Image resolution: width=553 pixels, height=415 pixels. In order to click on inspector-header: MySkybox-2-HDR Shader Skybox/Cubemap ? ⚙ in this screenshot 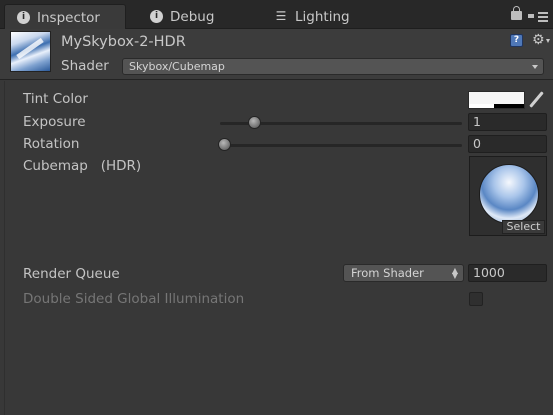, I will do `click(276, 54)`.